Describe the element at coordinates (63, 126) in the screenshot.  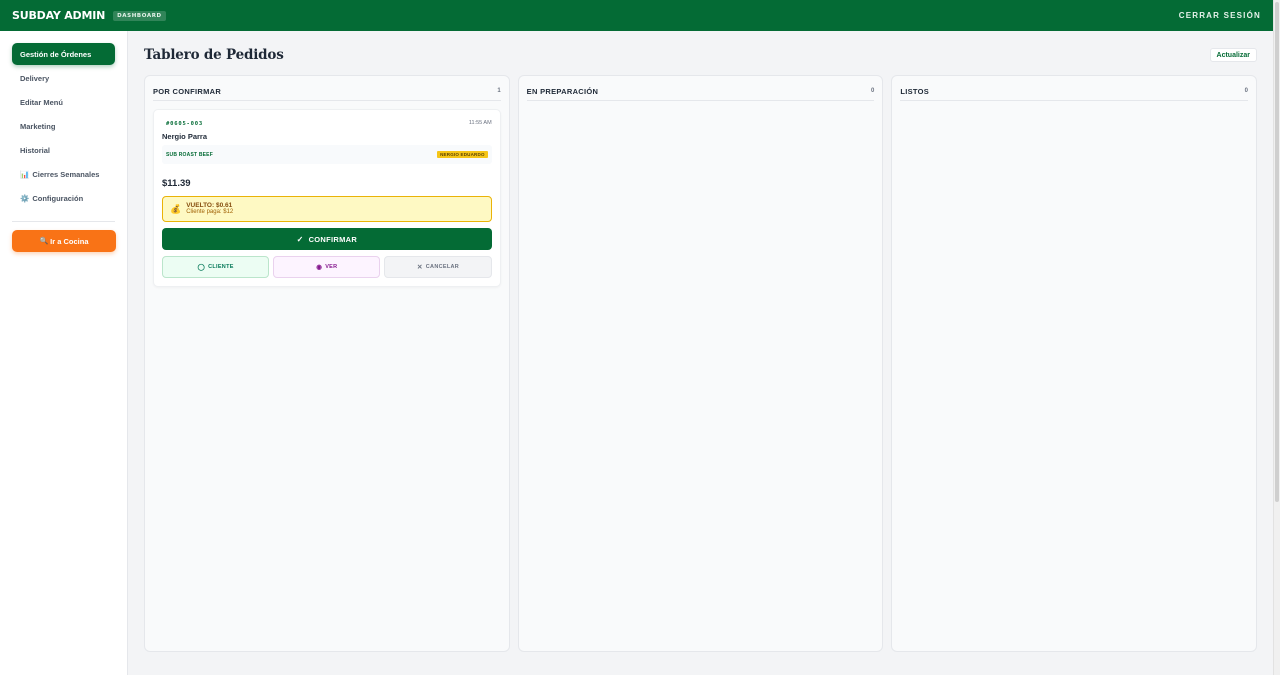
I see `sidebar-item-marketing: Marketing` at that location.